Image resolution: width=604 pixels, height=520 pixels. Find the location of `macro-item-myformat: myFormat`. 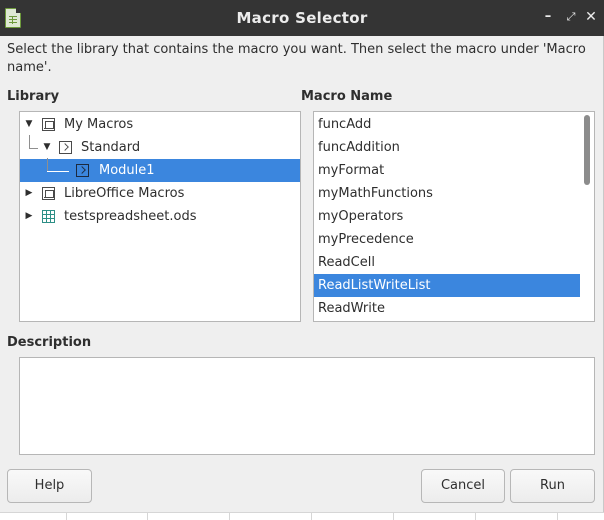

macro-item-myformat: myFormat is located at coordinates (448, 170).